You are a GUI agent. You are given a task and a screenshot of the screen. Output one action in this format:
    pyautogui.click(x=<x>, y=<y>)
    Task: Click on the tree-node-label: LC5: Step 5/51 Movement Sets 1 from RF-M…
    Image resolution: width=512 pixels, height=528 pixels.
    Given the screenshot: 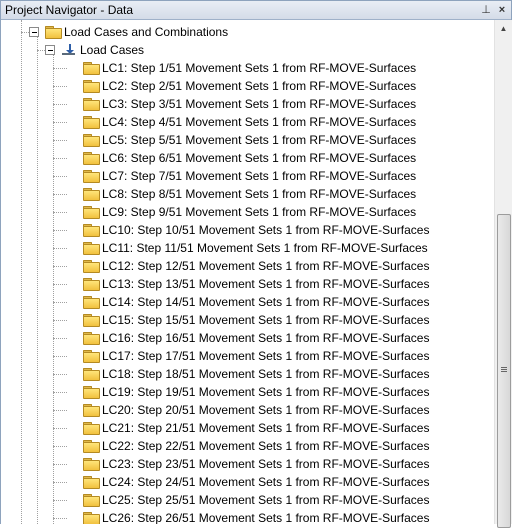 What is the action you would take?
    pyautogui.click(x=259, y=140)
    